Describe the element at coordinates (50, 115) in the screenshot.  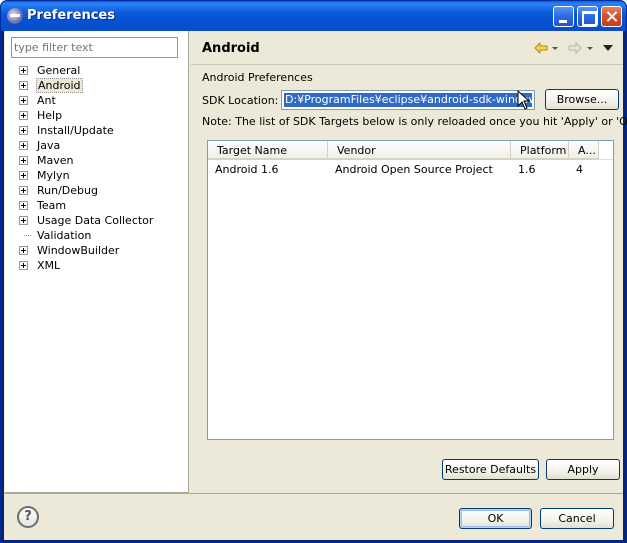
I see `tree-item-label: Help` at that location.